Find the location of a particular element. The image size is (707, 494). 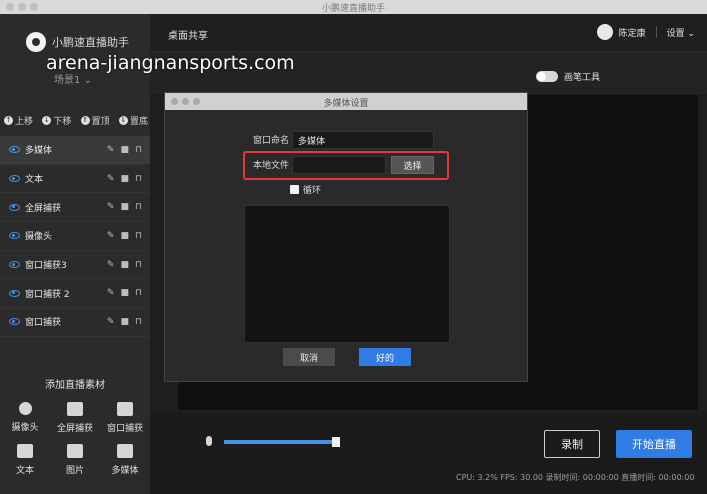

start-live-button: 开始直播 is located at coordinates (654, 444).